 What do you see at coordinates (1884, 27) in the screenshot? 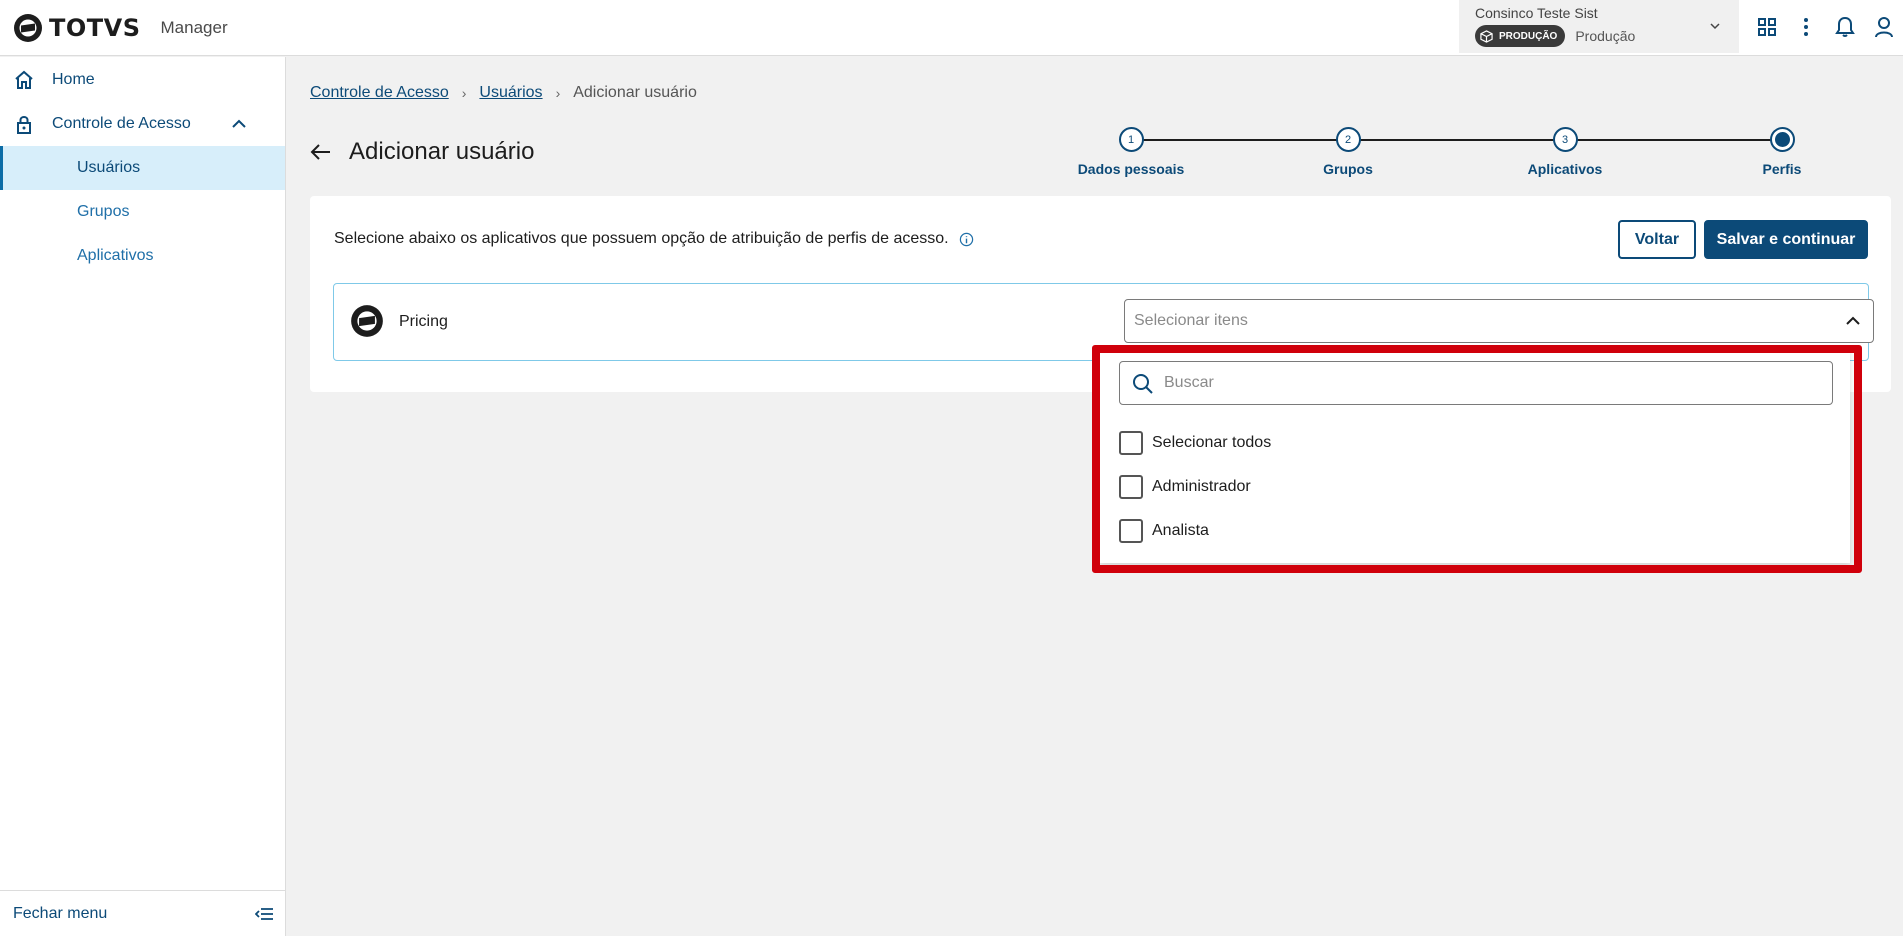
I see `user-icon` at bounding box center [1884, 27].